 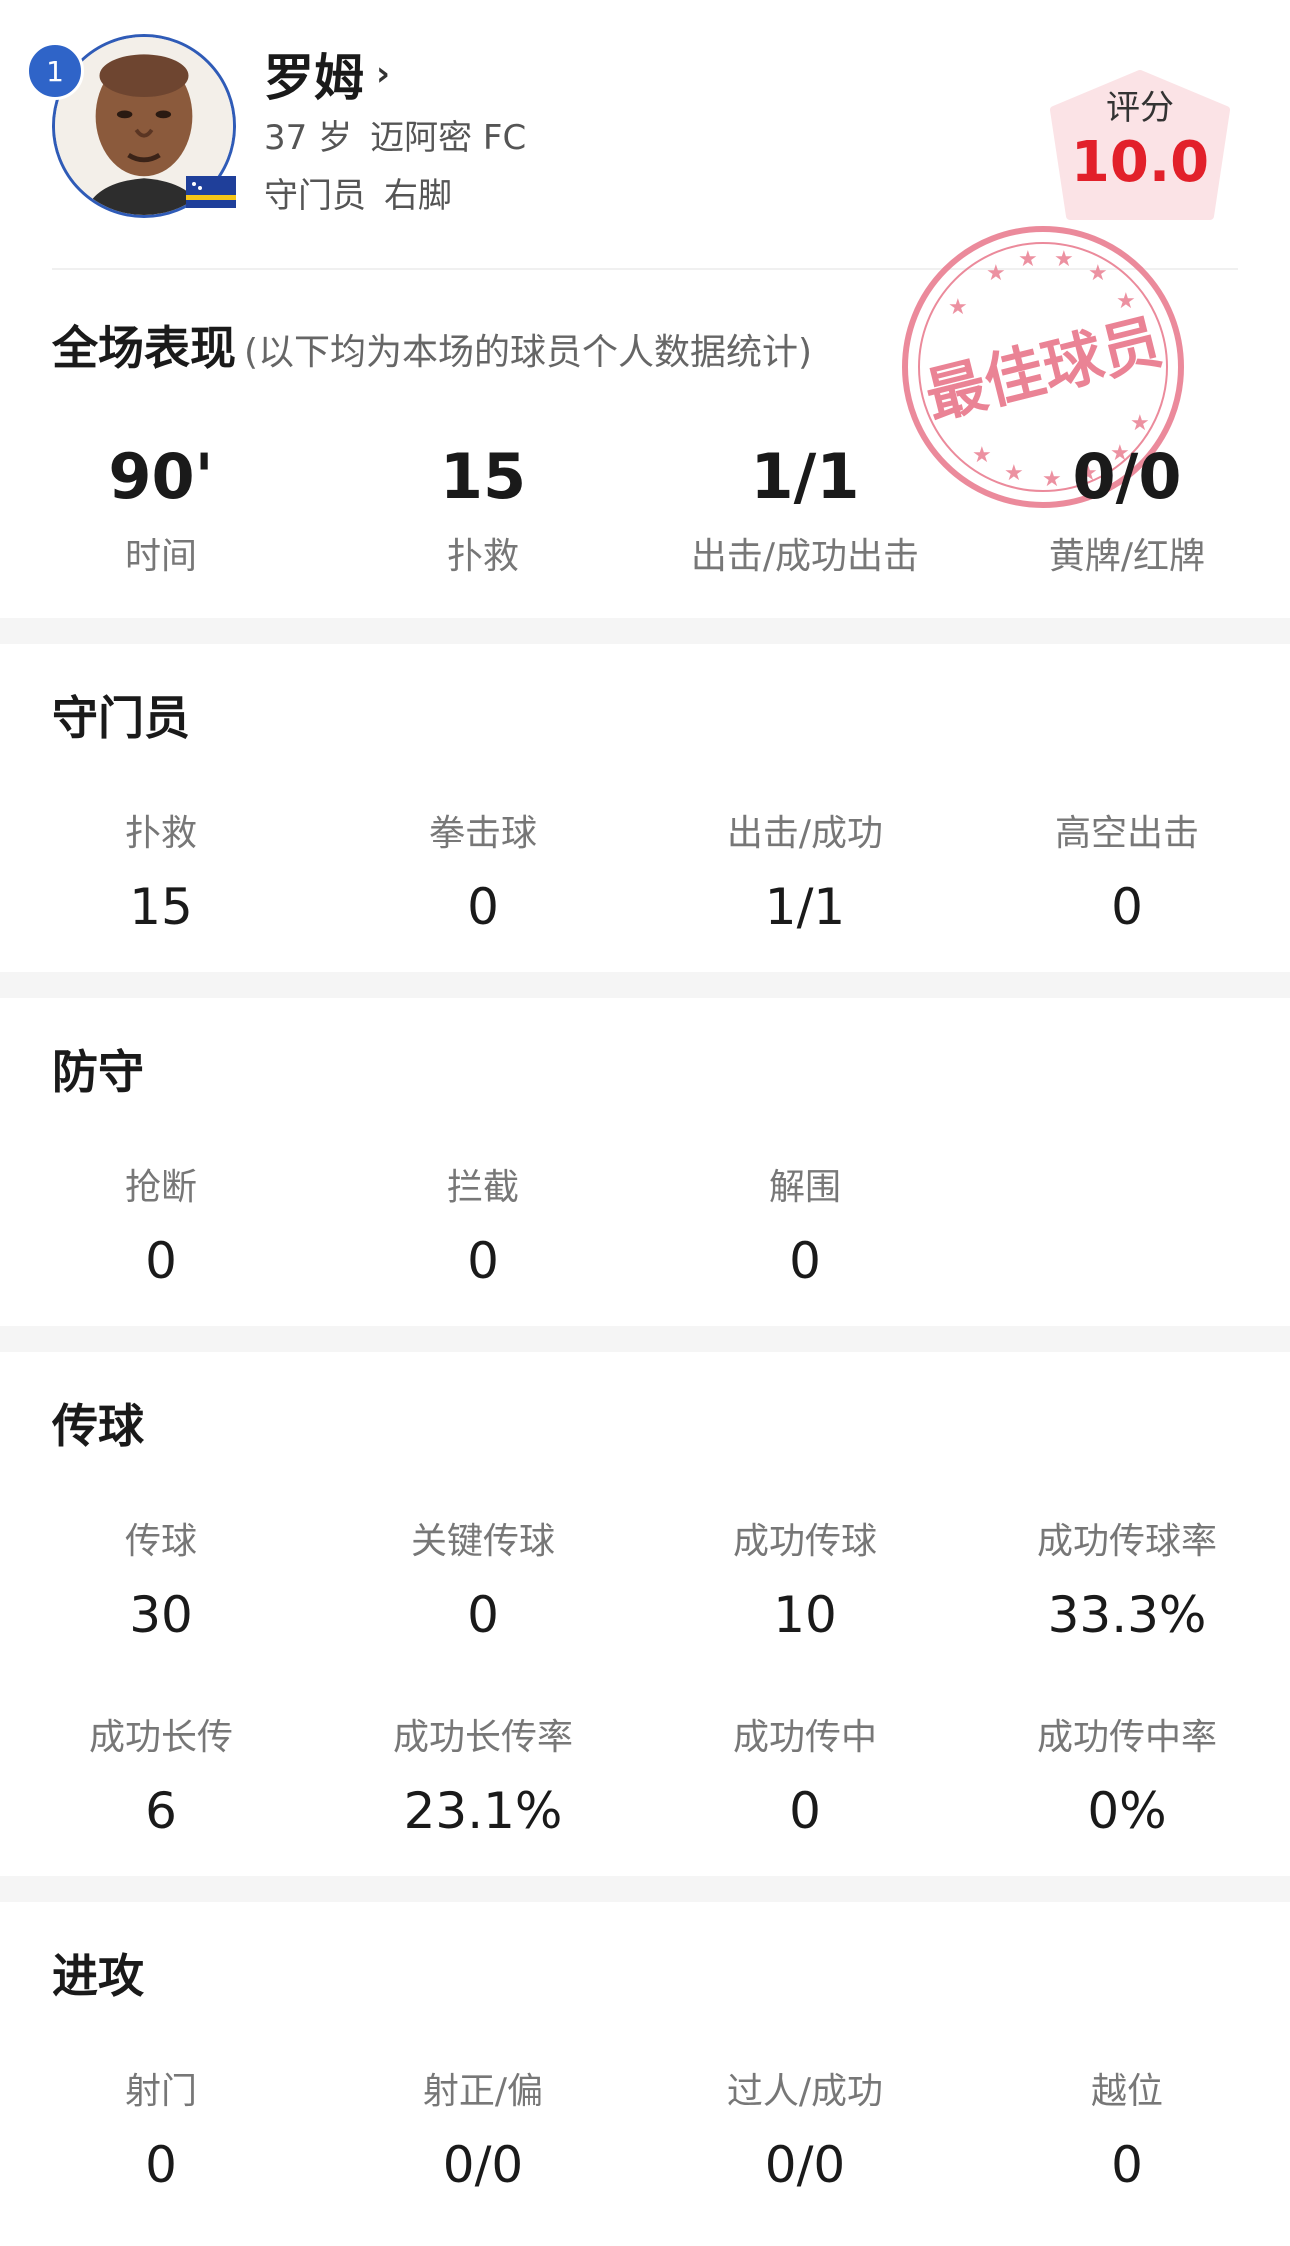 What do you see at coordinates (1127, 1774) in the screenshot?
I see `pass-stat-cross-accuracy: 成功传中率 0%` at bounding box center [1127, 1774].